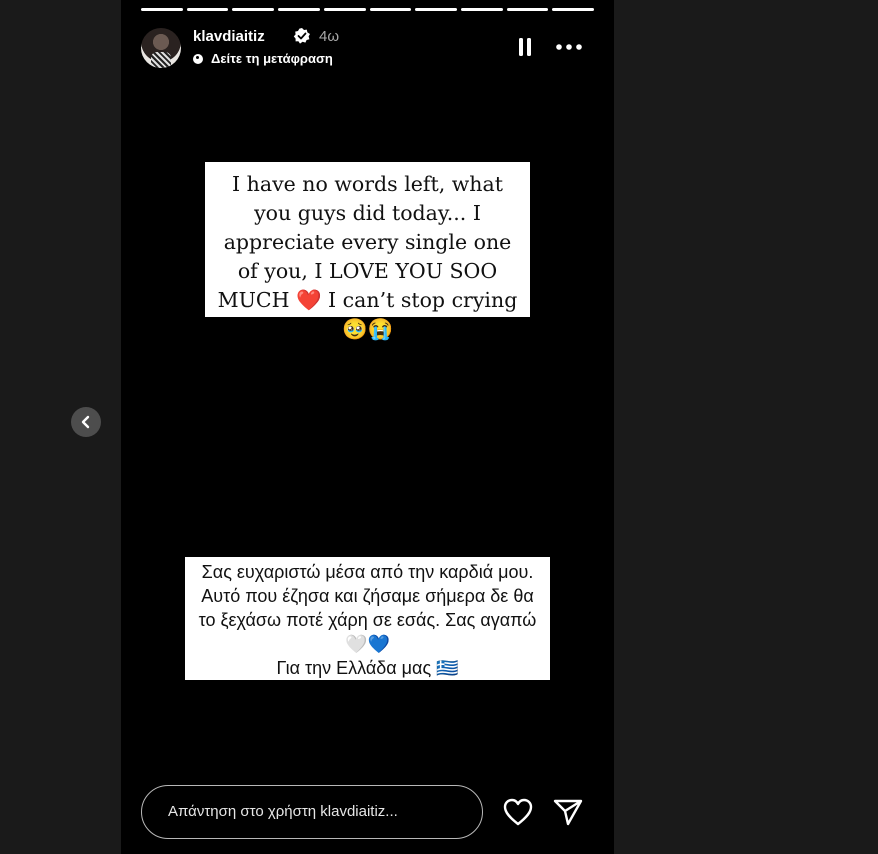 This screenshot has width=878, height=854. I want to click on verified-badge-icon, so click(301, 36).